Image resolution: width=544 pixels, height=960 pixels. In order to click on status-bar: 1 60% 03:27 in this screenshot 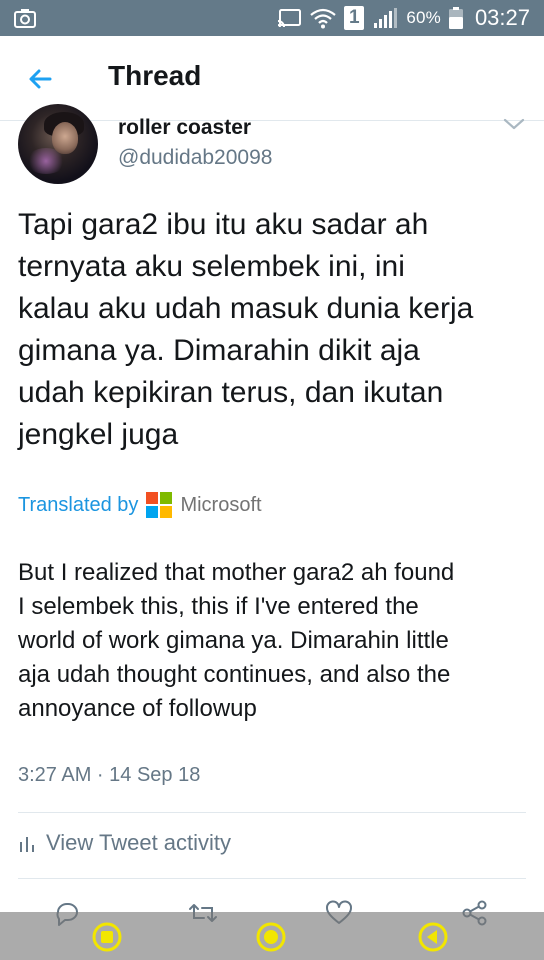, I will do `click(272, 18)`.